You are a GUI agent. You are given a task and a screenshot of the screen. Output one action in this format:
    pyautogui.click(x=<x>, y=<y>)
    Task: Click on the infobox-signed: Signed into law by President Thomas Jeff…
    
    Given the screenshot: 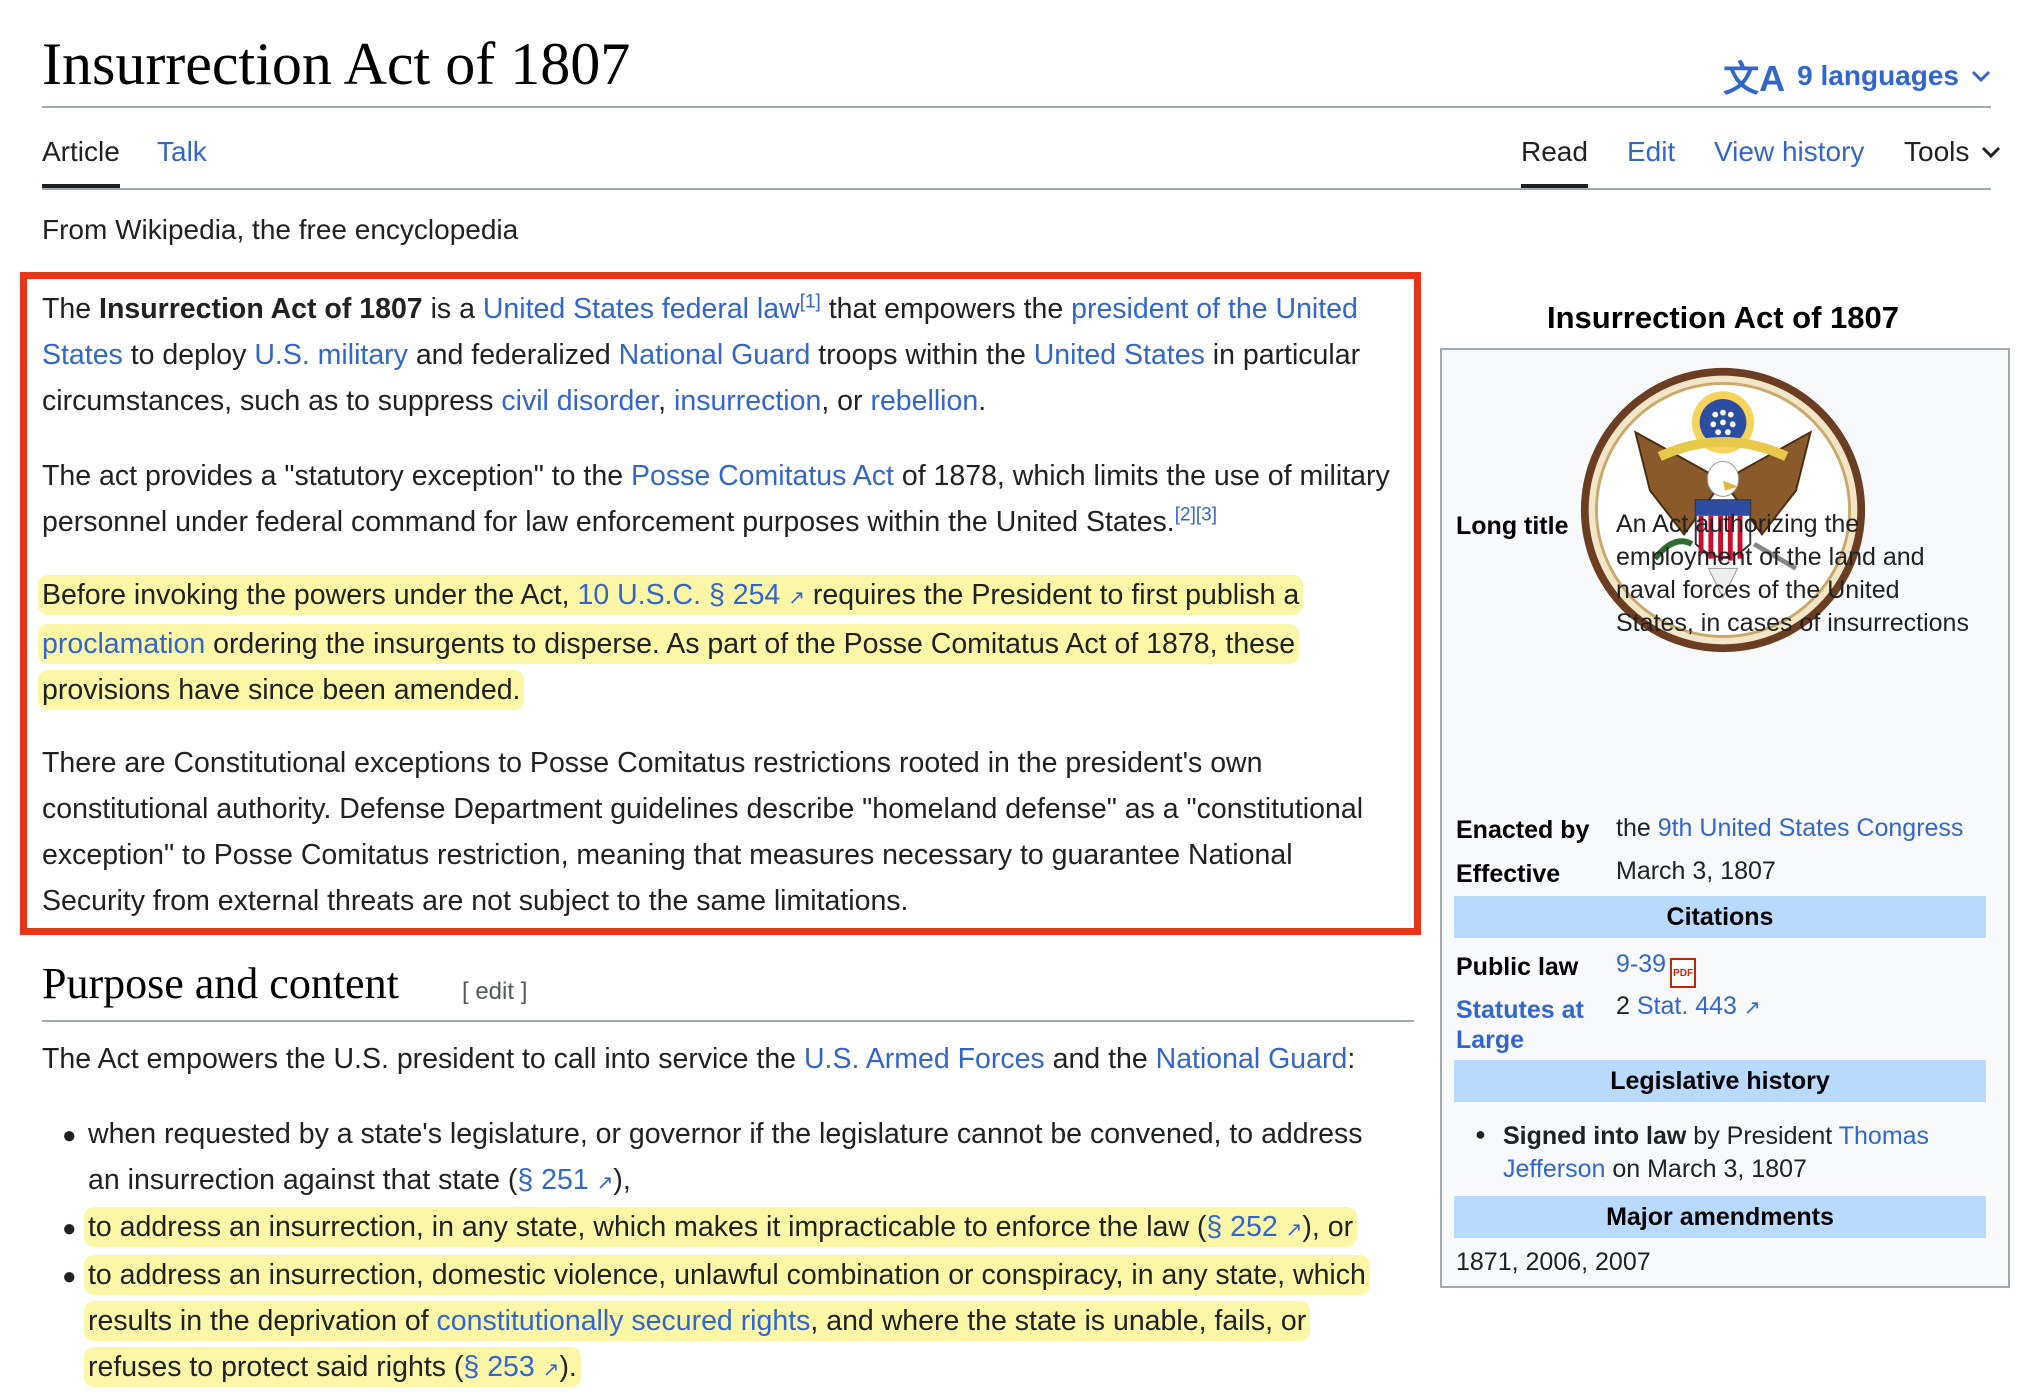 What is the action you would take?
    pyautogui.click(x=1748, y=1153)
    